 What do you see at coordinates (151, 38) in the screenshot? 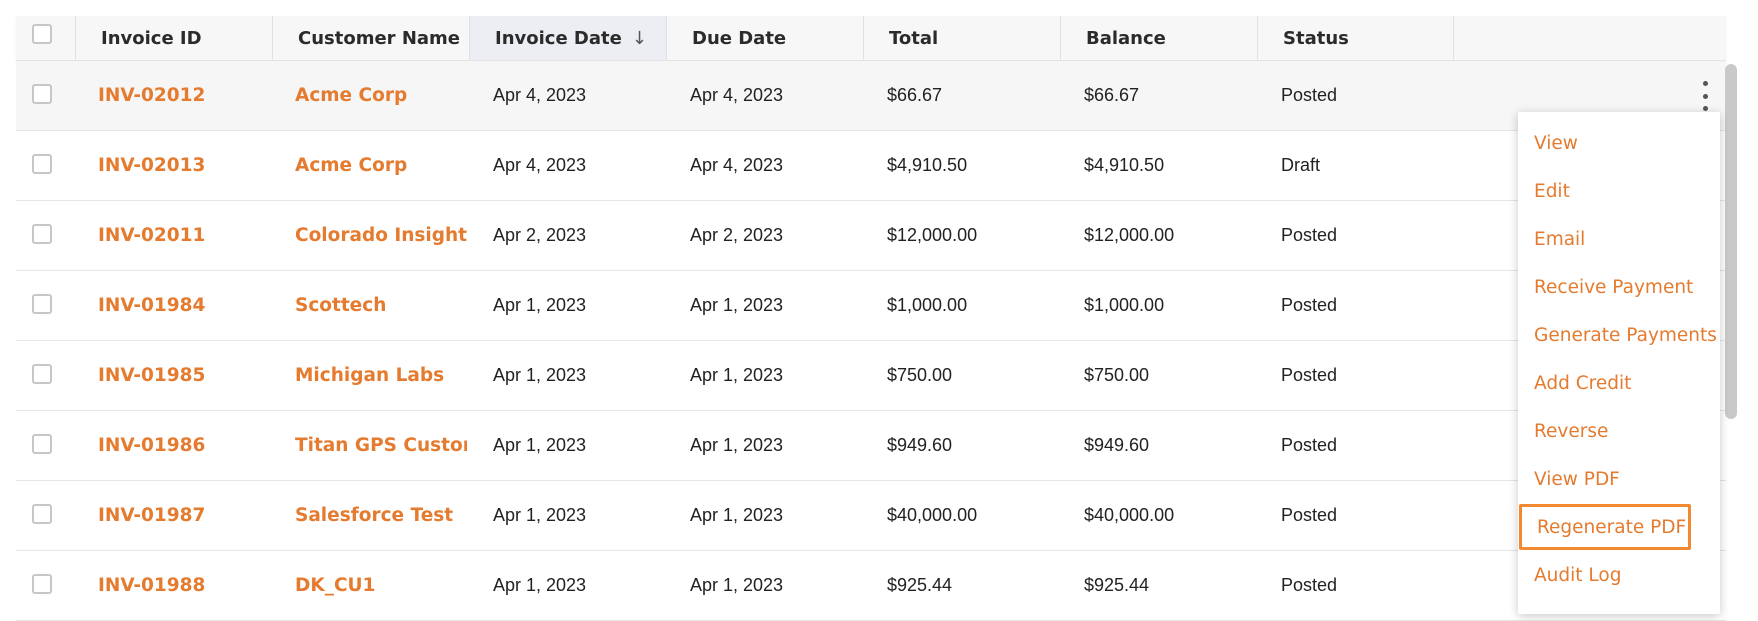
I see `column-header-label: Invoice ID` at bounding box center [151, 38].